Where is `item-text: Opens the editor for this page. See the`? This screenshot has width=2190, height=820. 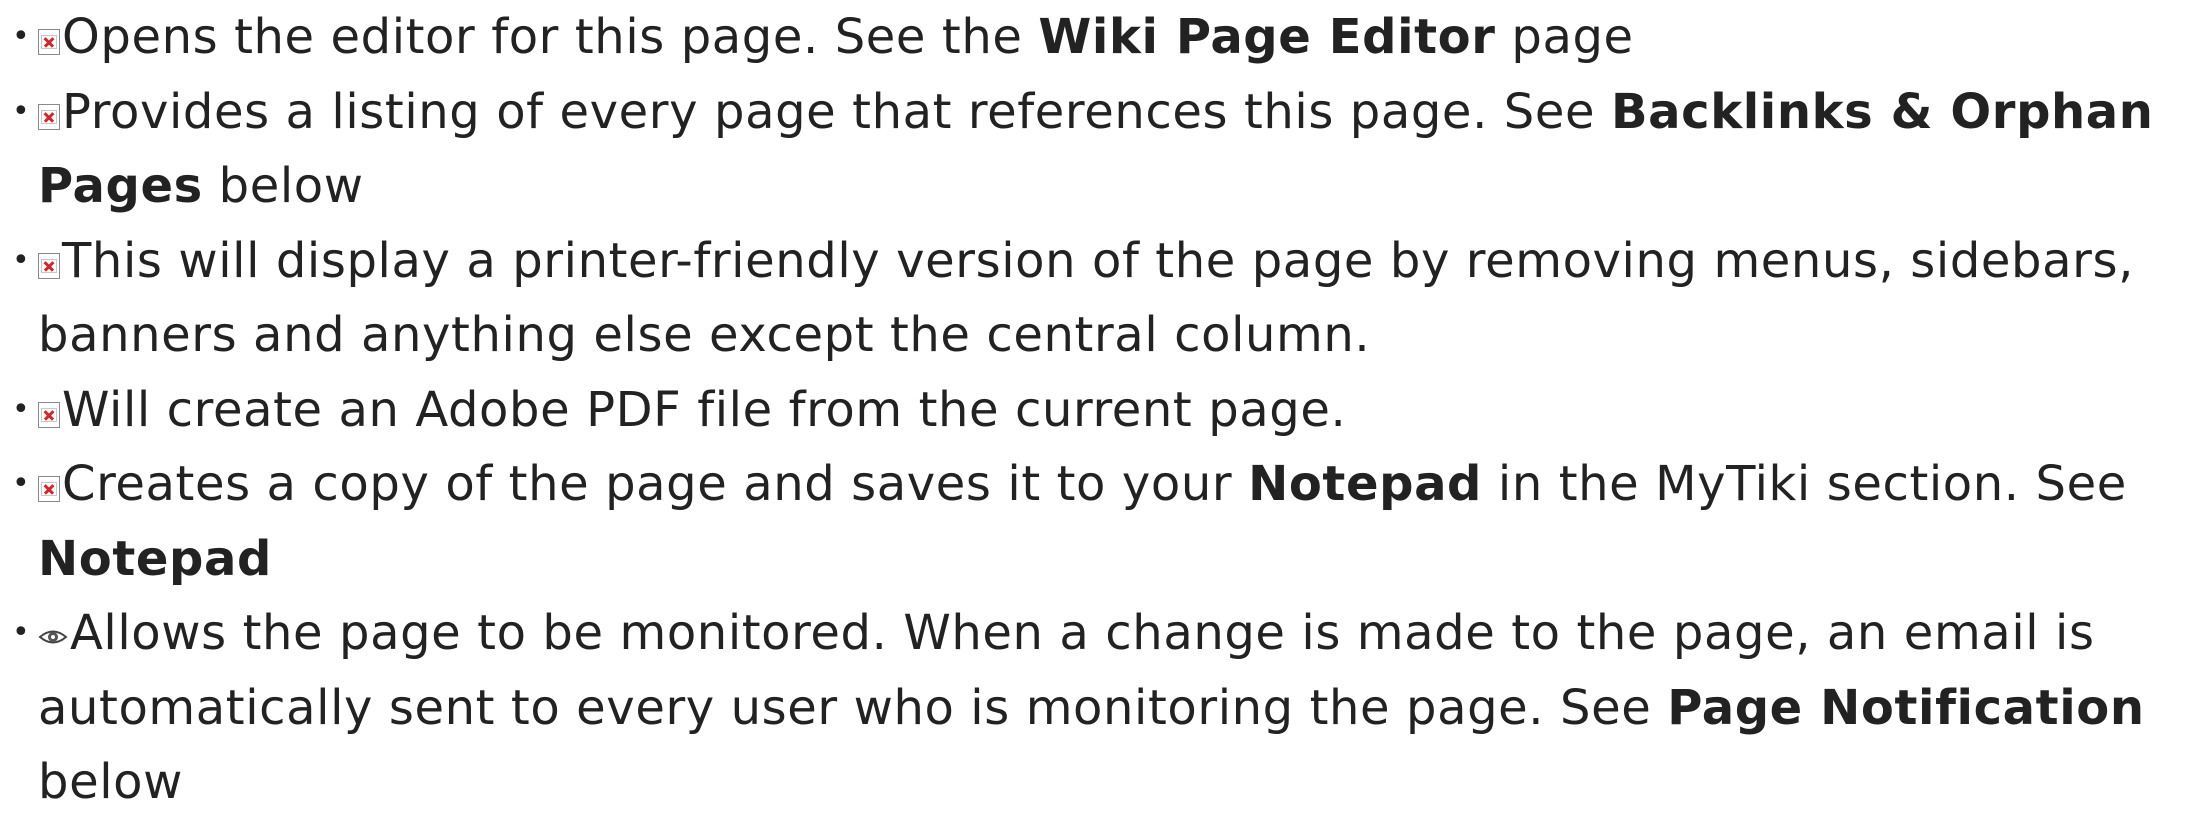 item-text: Opens the editor for this page. See the is located at coordinates (550, 37).